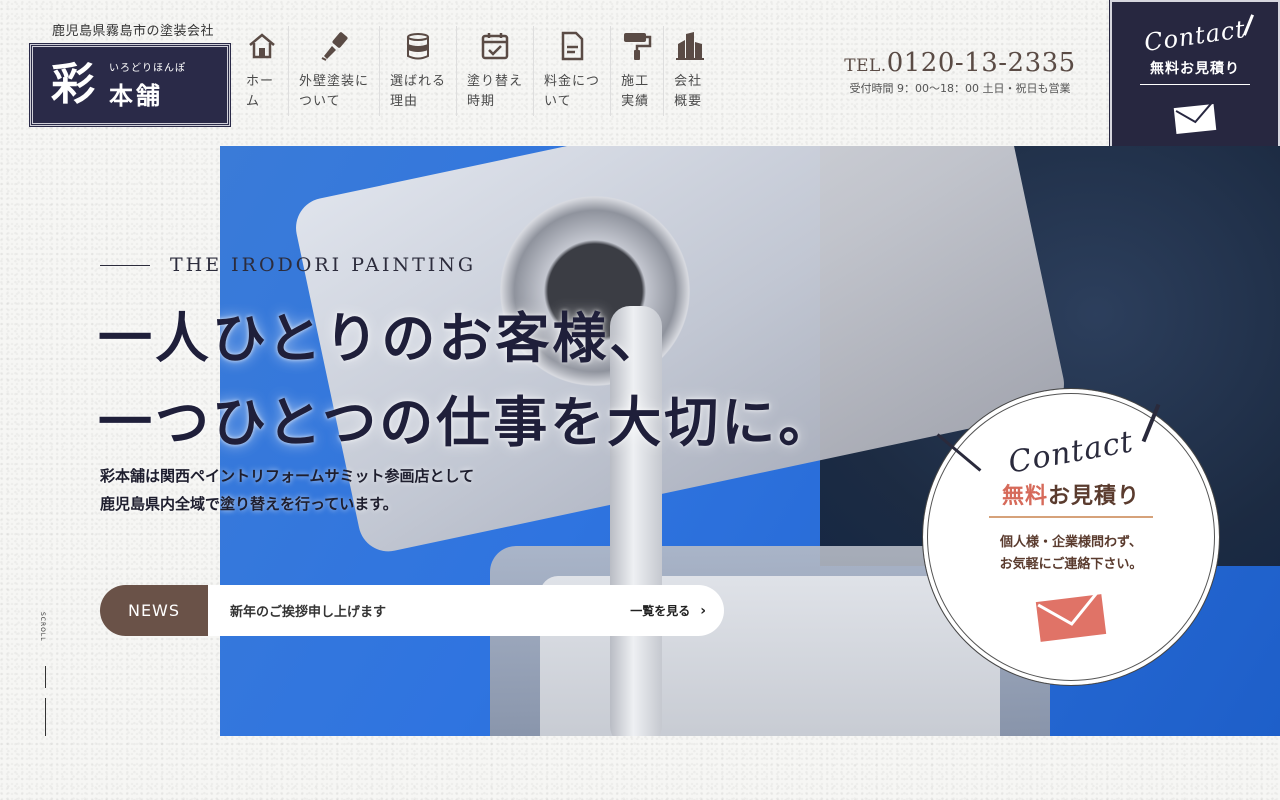 This screenshot has height=800, width=1280. What do you see at coordinates (45, 677) in the screenshot?
I see `scroll-indicator-line` at bounding box center [45, 677].